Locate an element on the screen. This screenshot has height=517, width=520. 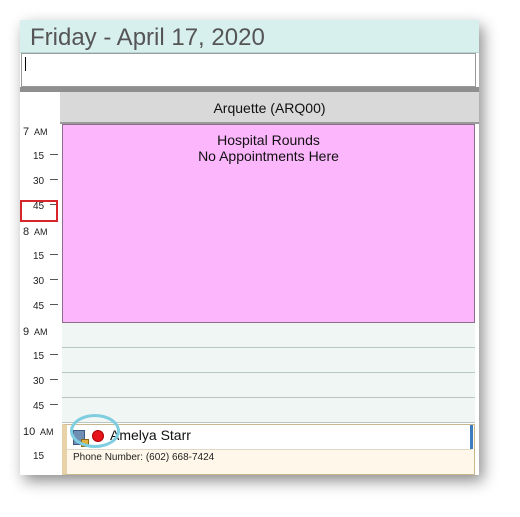
date-title: Friday - April 17, 2020 is located at coordinates (147, 37).